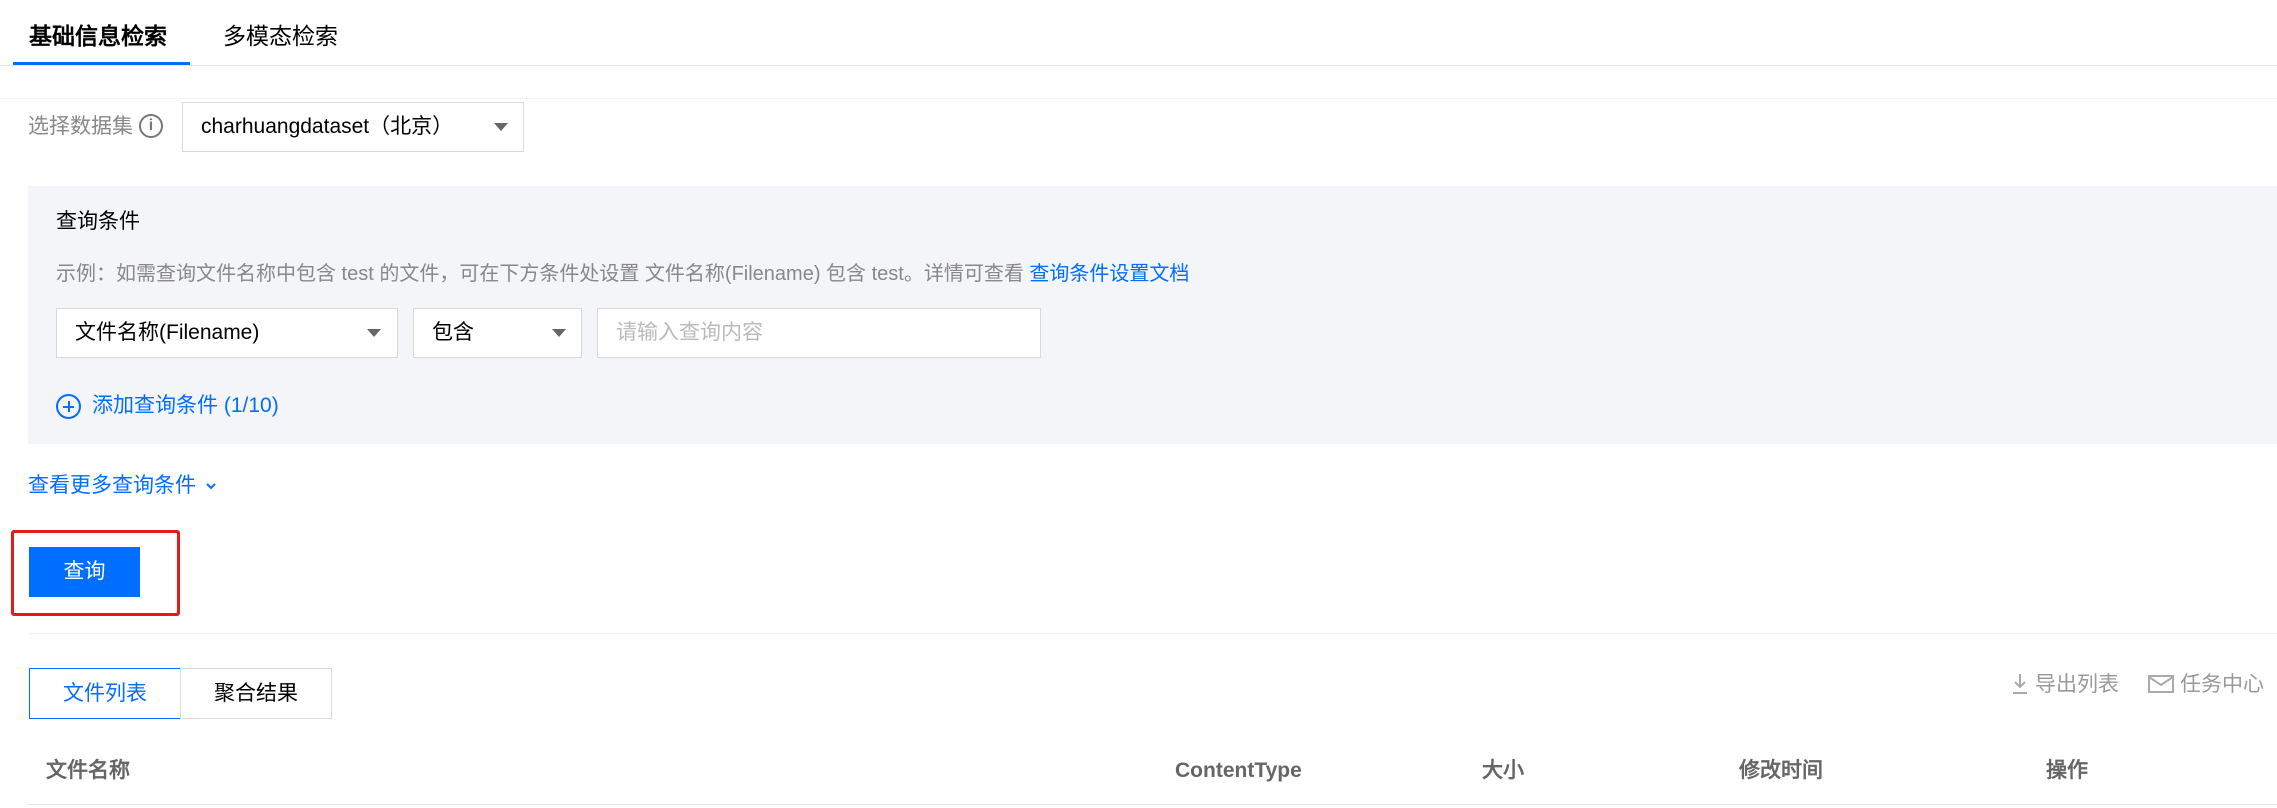  Describe the element at coordinates (1238, 771) in the screenshot. I see `column-header-content-type: ContentType` at that location.